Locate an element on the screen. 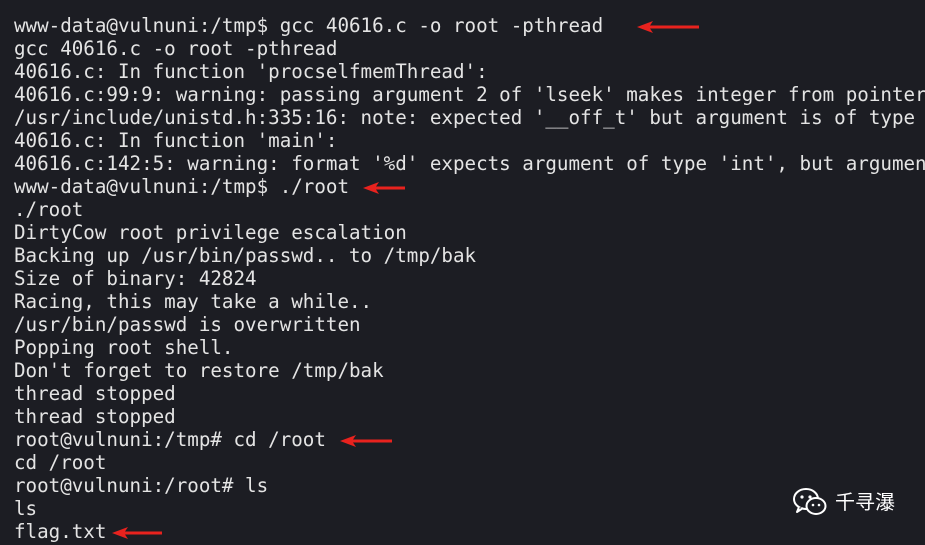 This screenshot has width=925, height=545. terminal-line: ./root is located at coordinates (49, 209).